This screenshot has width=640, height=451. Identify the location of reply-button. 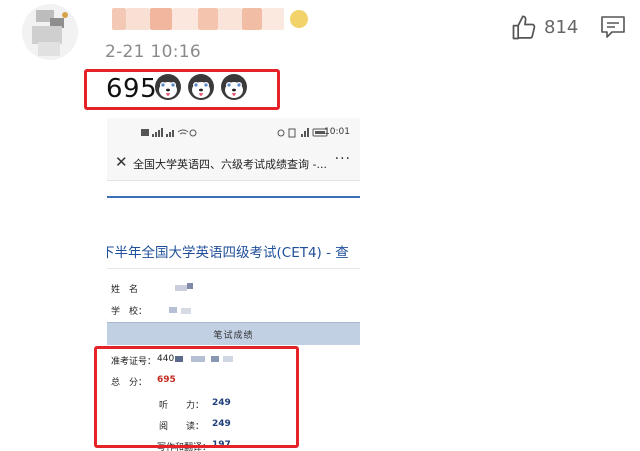
(613, 27).